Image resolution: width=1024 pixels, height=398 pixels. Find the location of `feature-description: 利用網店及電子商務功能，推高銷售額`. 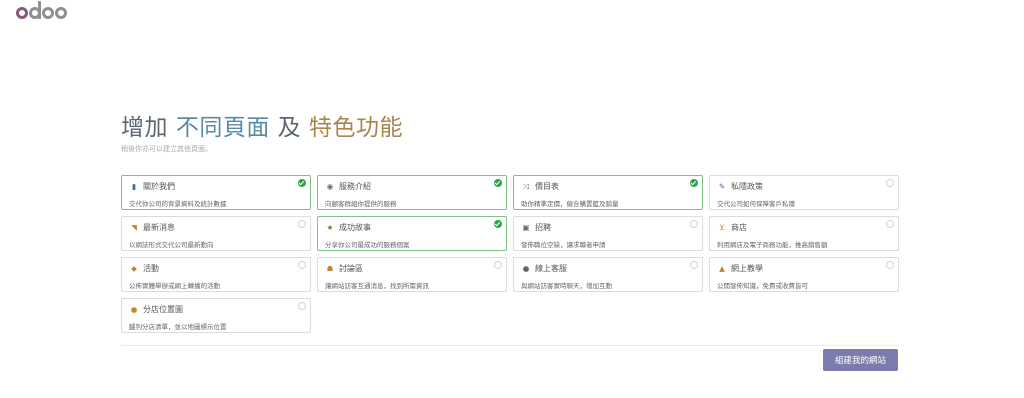

feature-description: 利用網店及電子商務功能，推高銷售額 is located at coordinates (772, 245).